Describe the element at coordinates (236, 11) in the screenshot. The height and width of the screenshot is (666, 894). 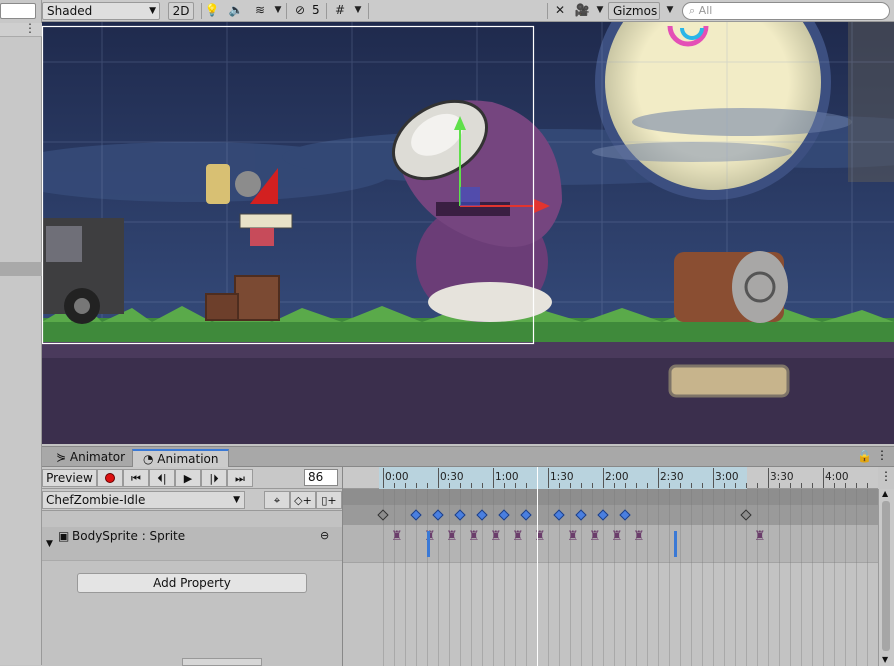
I see `audio-toggle-icon: 🔈` at that location.